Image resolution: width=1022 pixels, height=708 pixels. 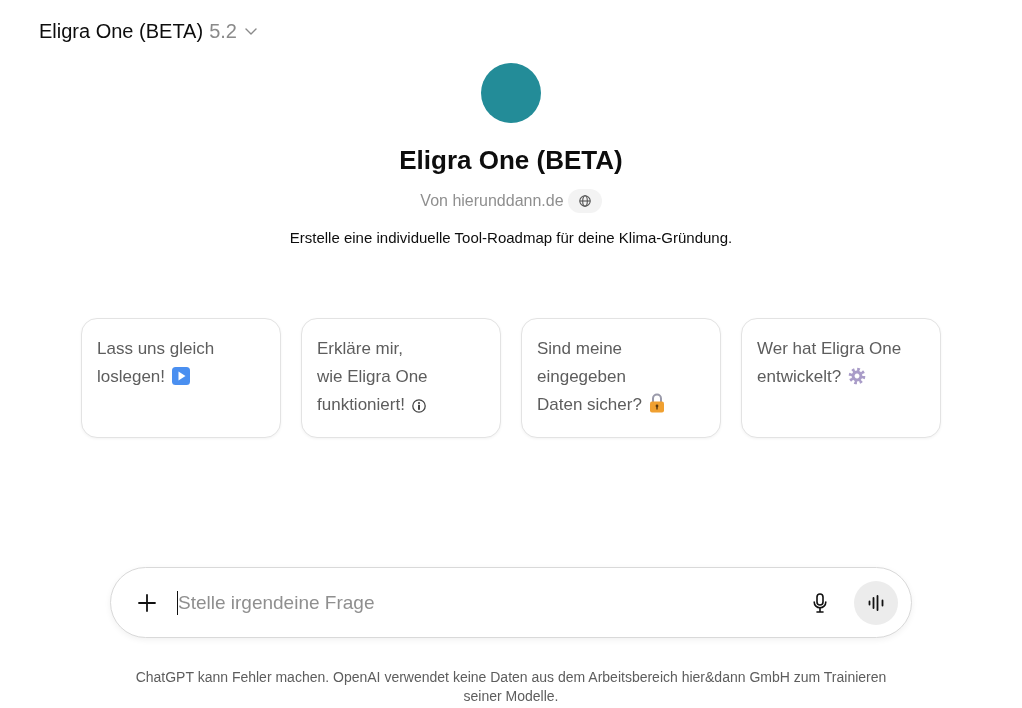 I want to click on globe-icon, so click(x=584, y=201).